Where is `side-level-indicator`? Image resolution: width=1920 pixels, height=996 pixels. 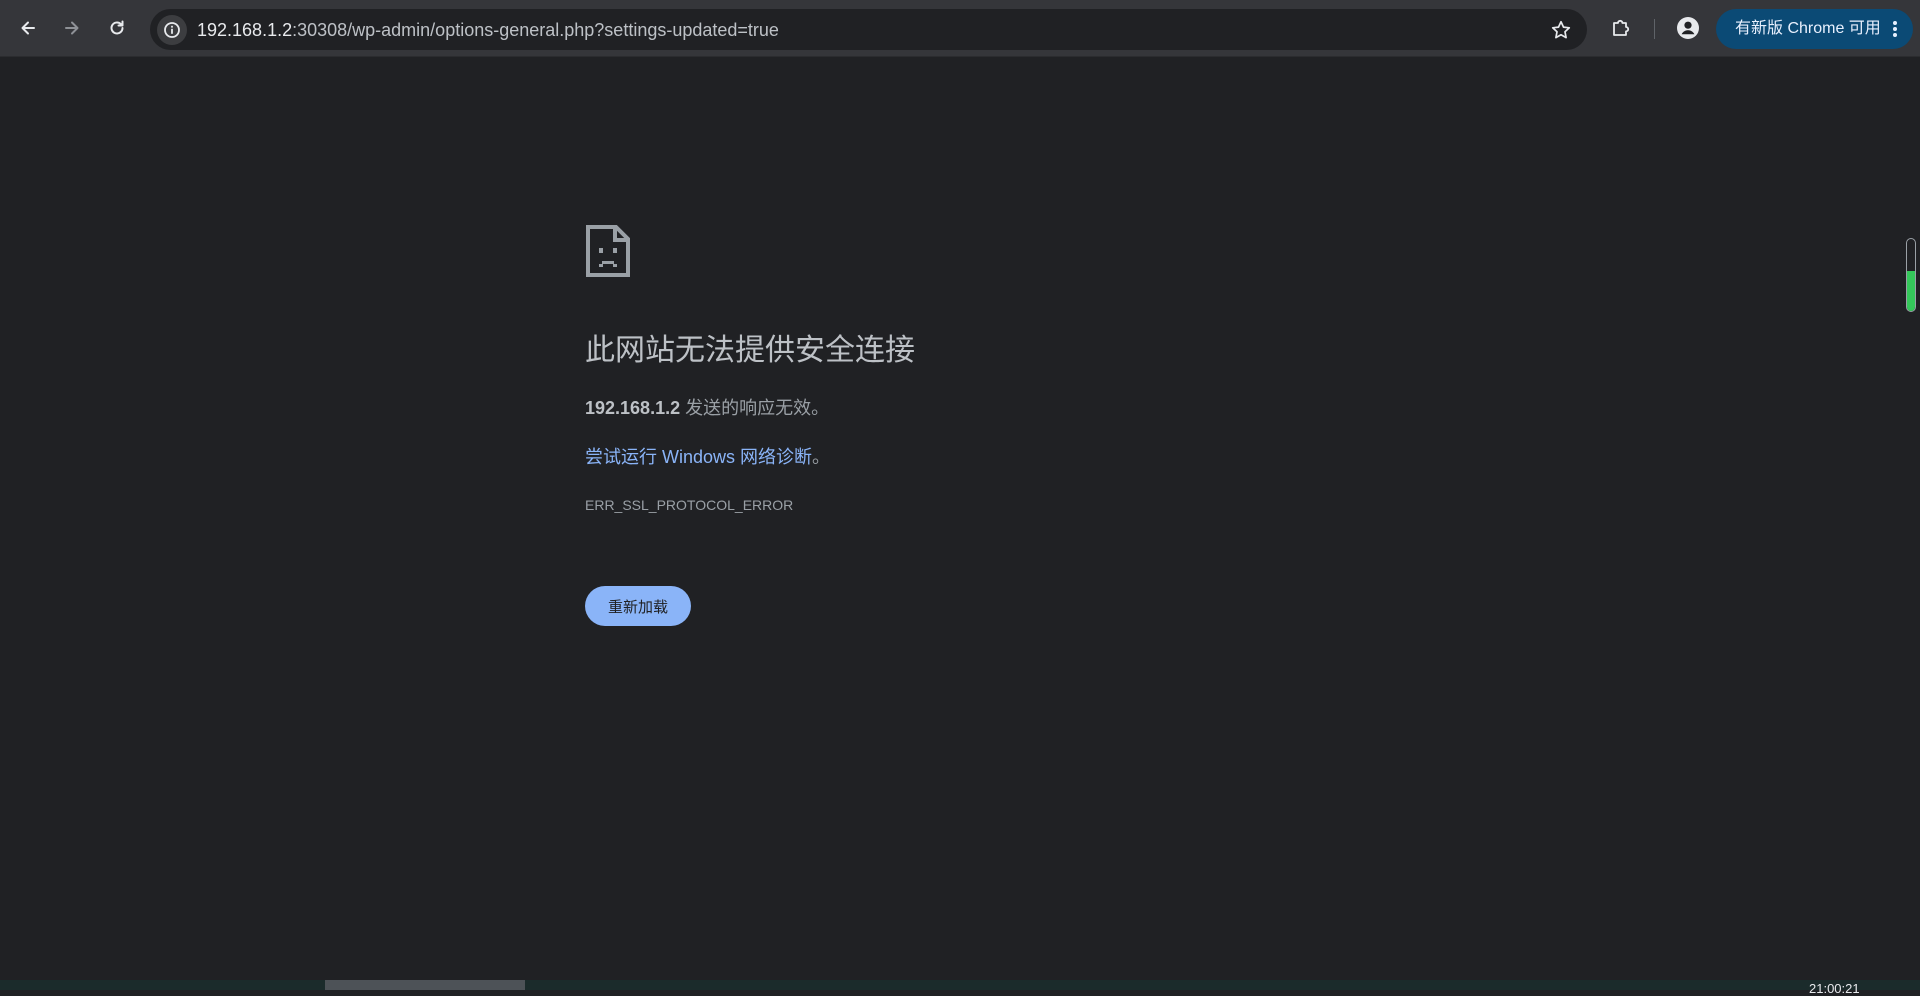
side-level-indicator is located at coordinates (1911, 275).